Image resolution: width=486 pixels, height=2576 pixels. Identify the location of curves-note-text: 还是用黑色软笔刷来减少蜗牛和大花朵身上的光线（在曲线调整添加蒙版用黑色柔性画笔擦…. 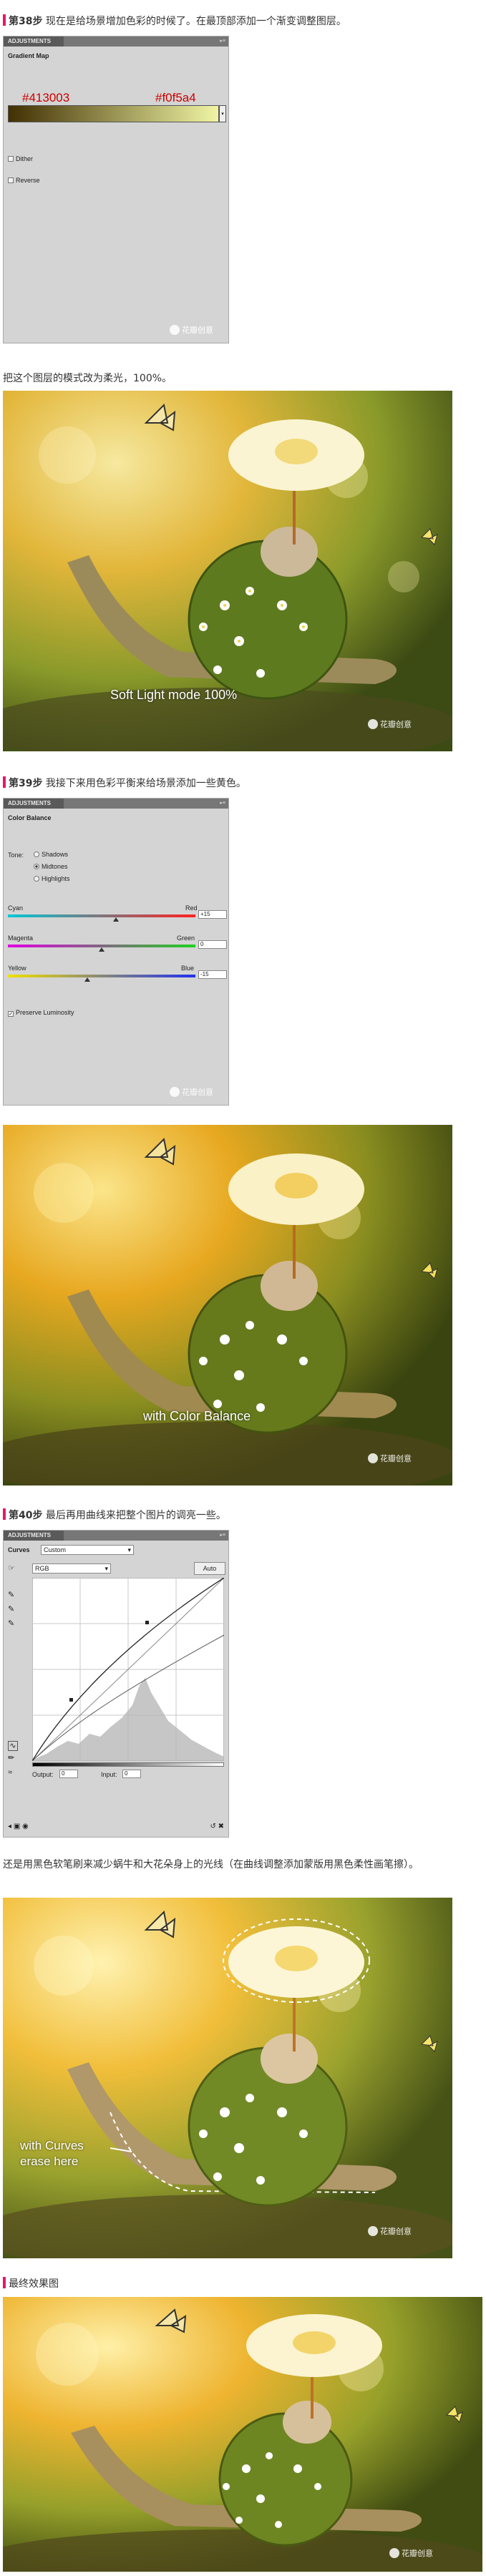
(211, 1864).